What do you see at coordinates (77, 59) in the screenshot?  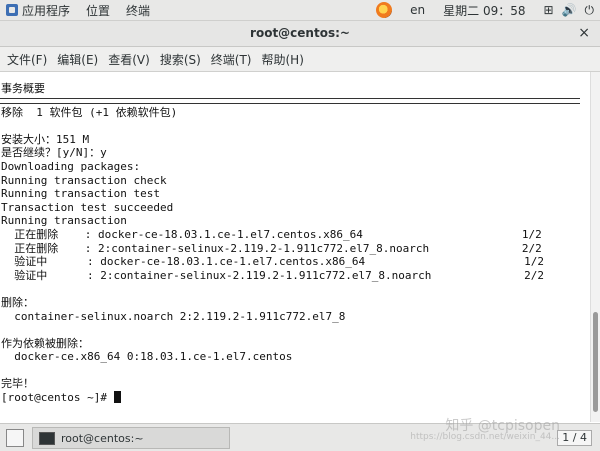 I see `menu-edit: 编辑(E)` at bounding box center [77, 59].